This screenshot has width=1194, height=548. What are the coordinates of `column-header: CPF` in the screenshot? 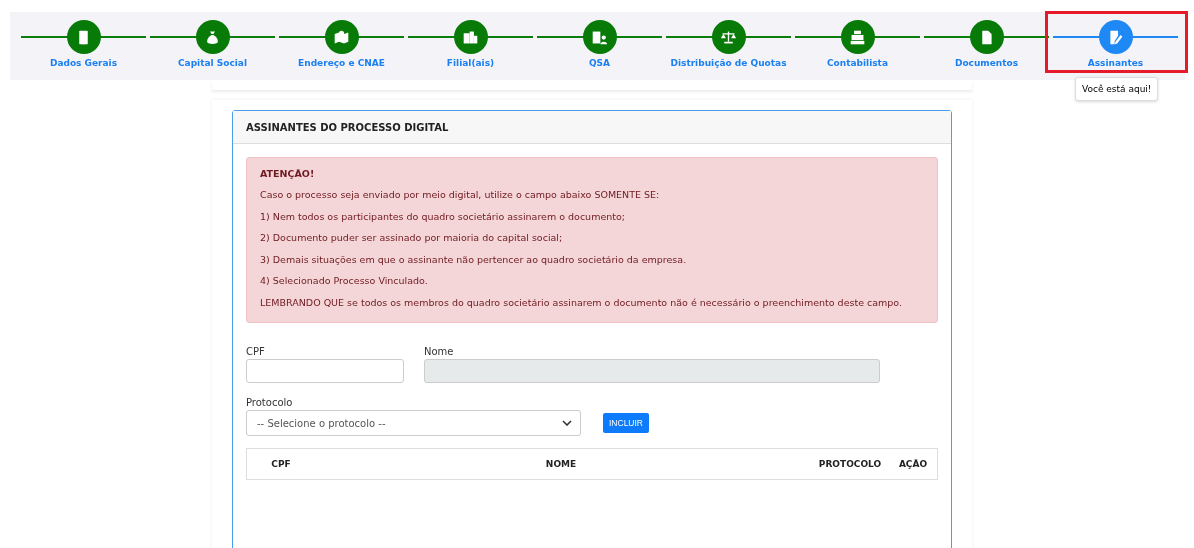 It's located at (281, 464).